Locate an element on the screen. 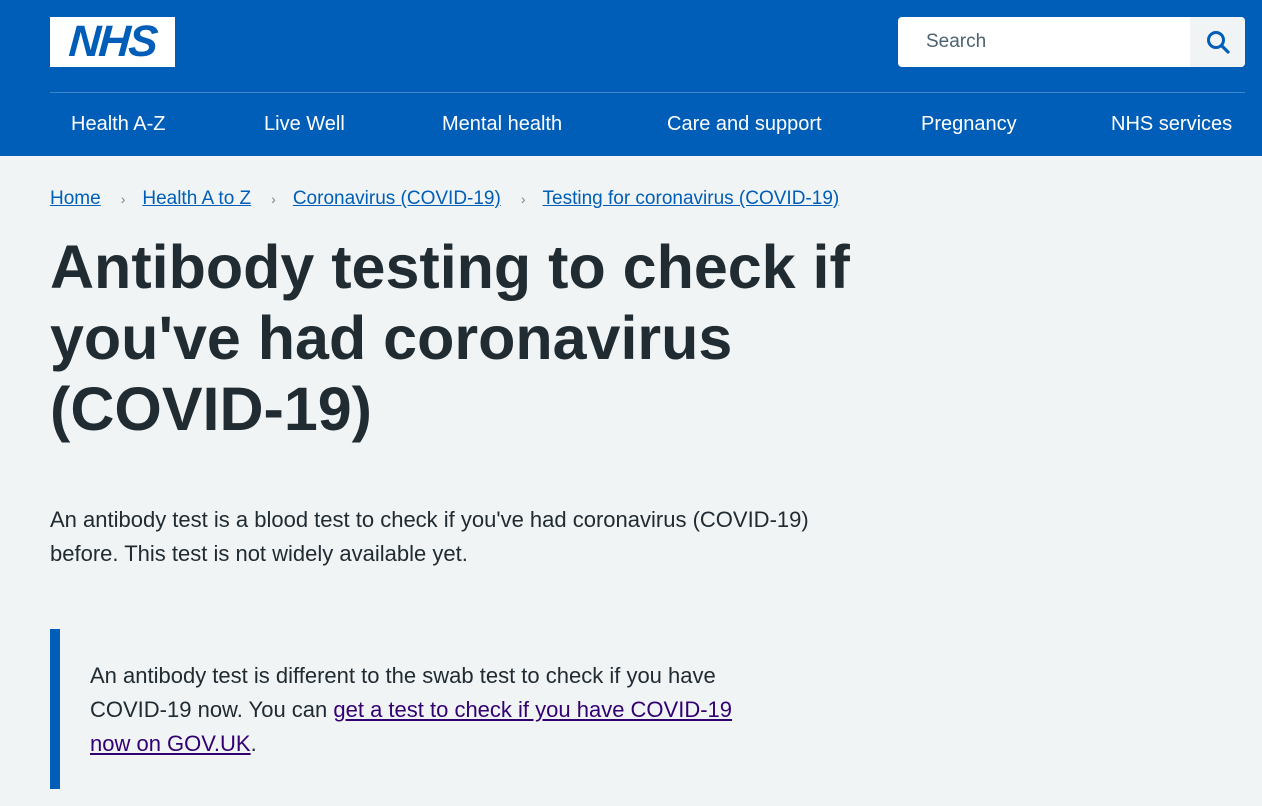 This screenshot has height=806, width=1262. nav-item-care-and-support: Care and support is located at coordinates (744, 124).